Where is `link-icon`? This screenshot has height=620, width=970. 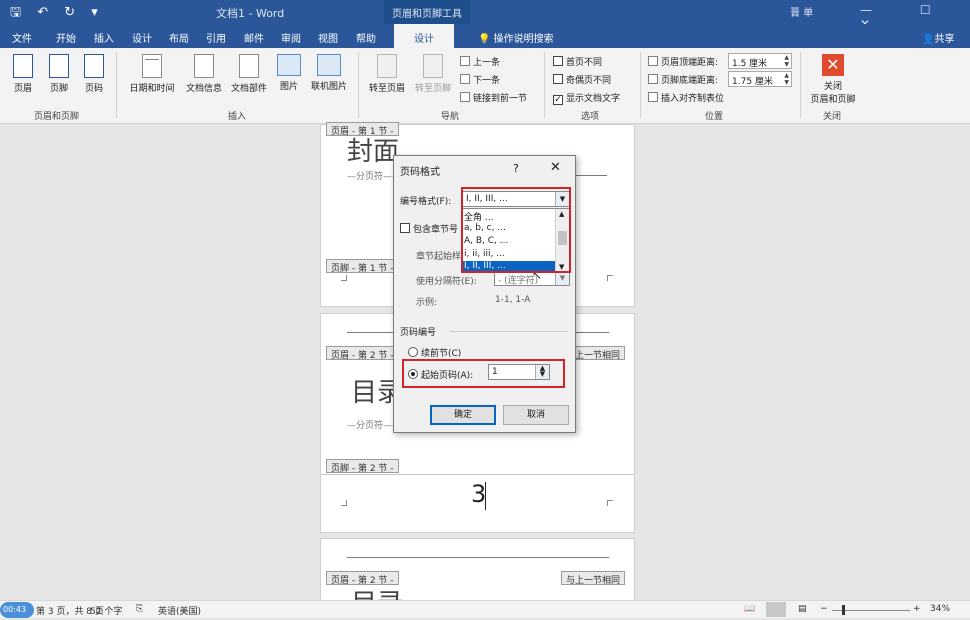 link-icon is located at coordinates (465, 97).